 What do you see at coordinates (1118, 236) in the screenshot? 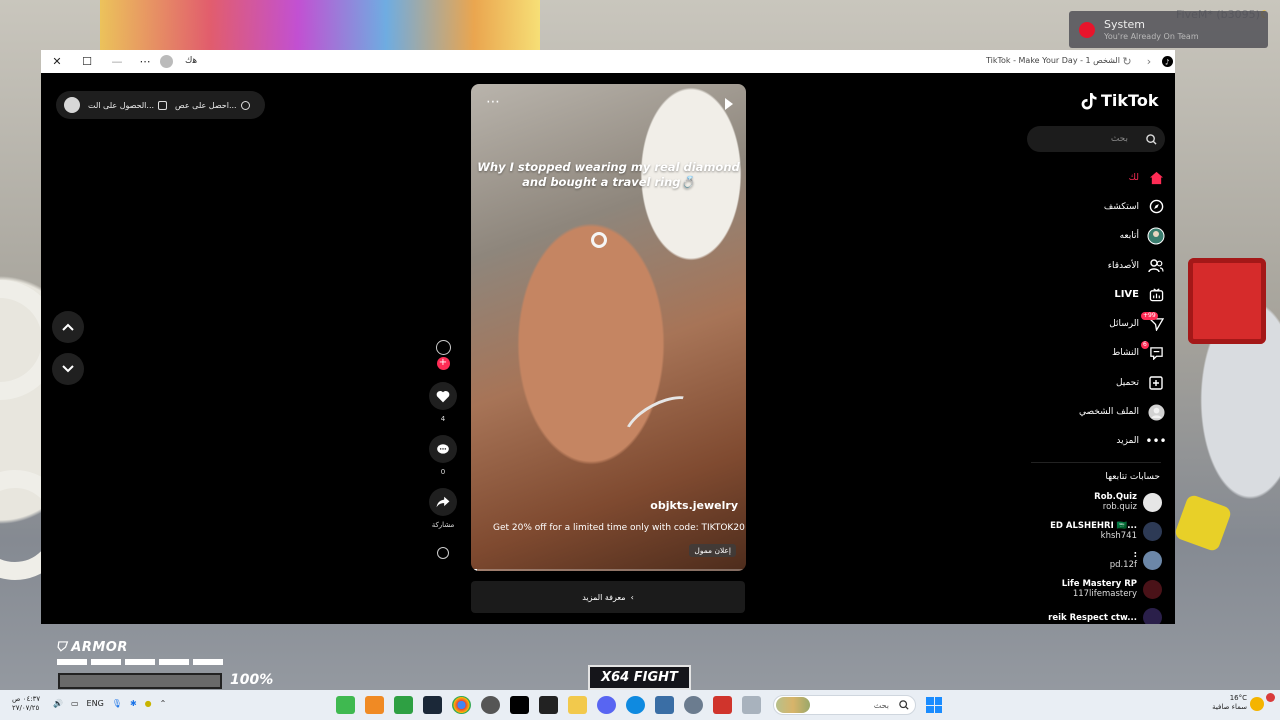
I see `sidebar-item-following: أتابعه` at bounding box center [1118, 236].